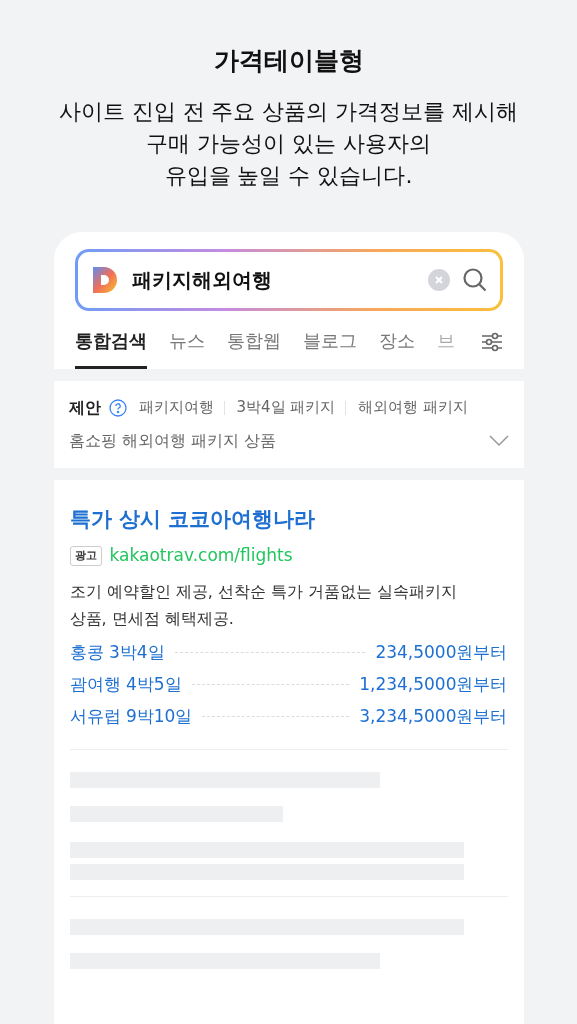 The image size is (577, 1024). Describe the element at coordinates (396, 345) in the screenshot. I see `search-tab: 장소` at that location.